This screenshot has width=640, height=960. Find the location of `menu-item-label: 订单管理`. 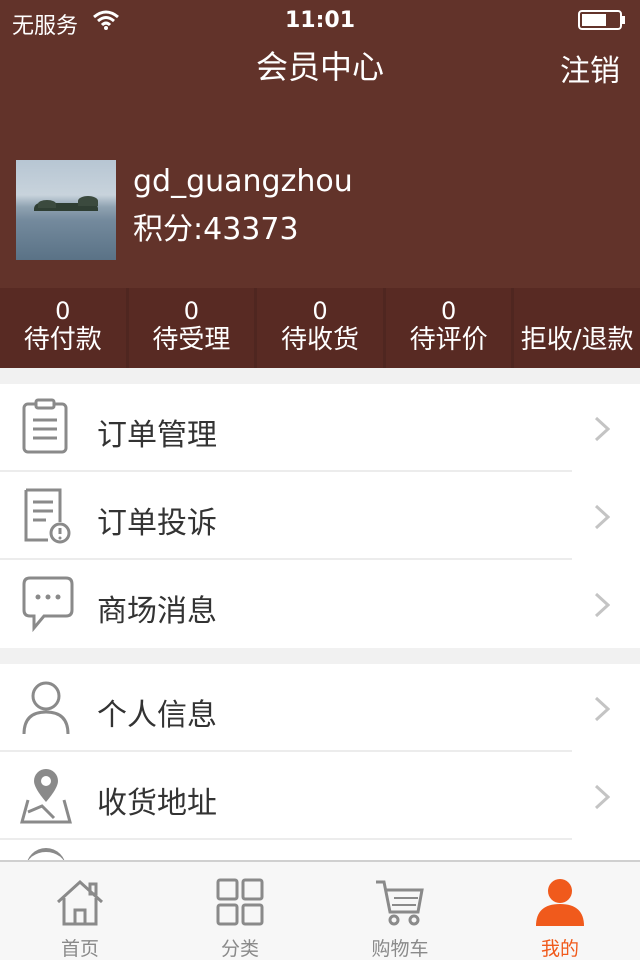

menu-item-label: 订单管理 is located at coordinates (157, 435).